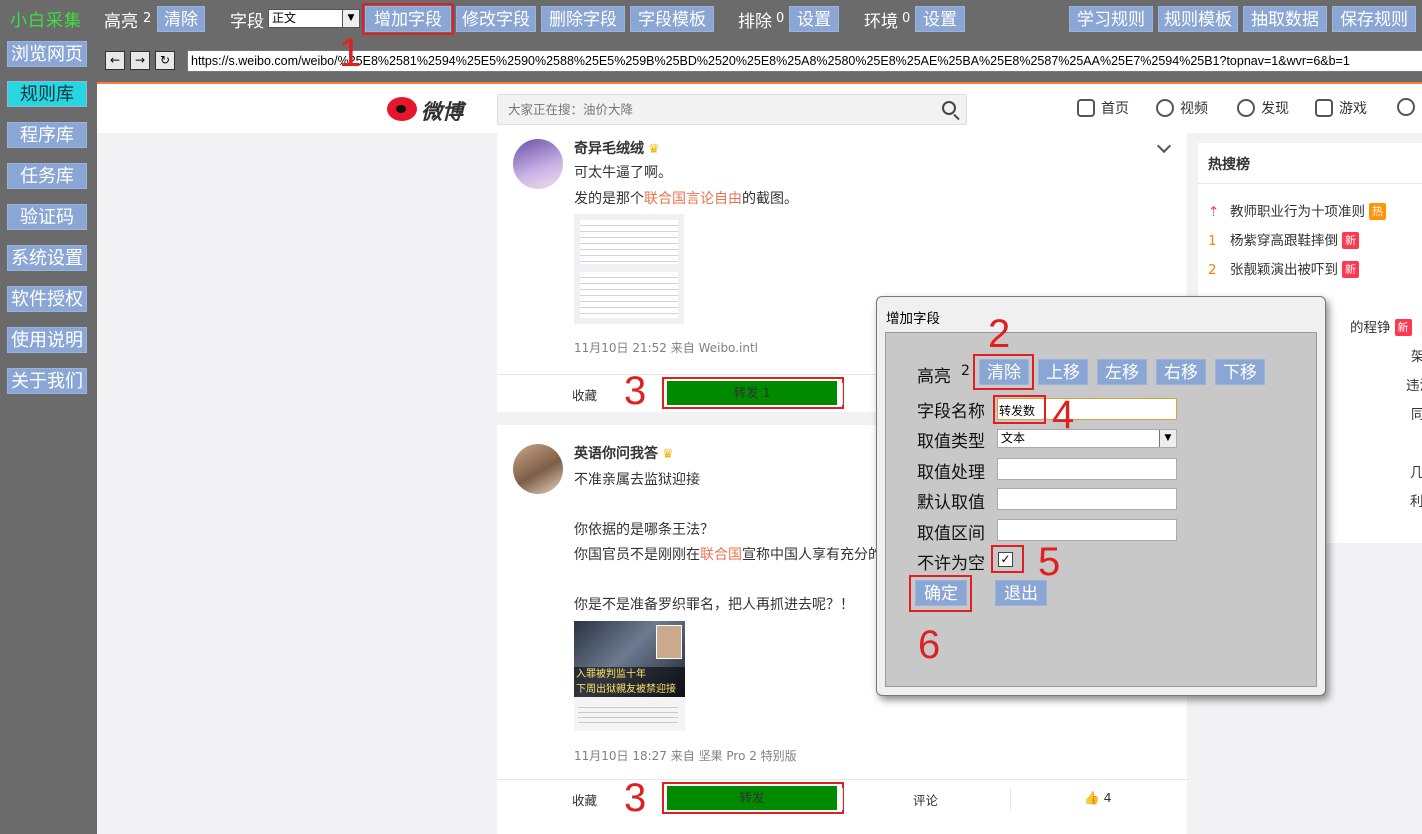 This screenshot has width=1422, height=834. I want to click on refresh-icon: ↻, so click(165, 60).